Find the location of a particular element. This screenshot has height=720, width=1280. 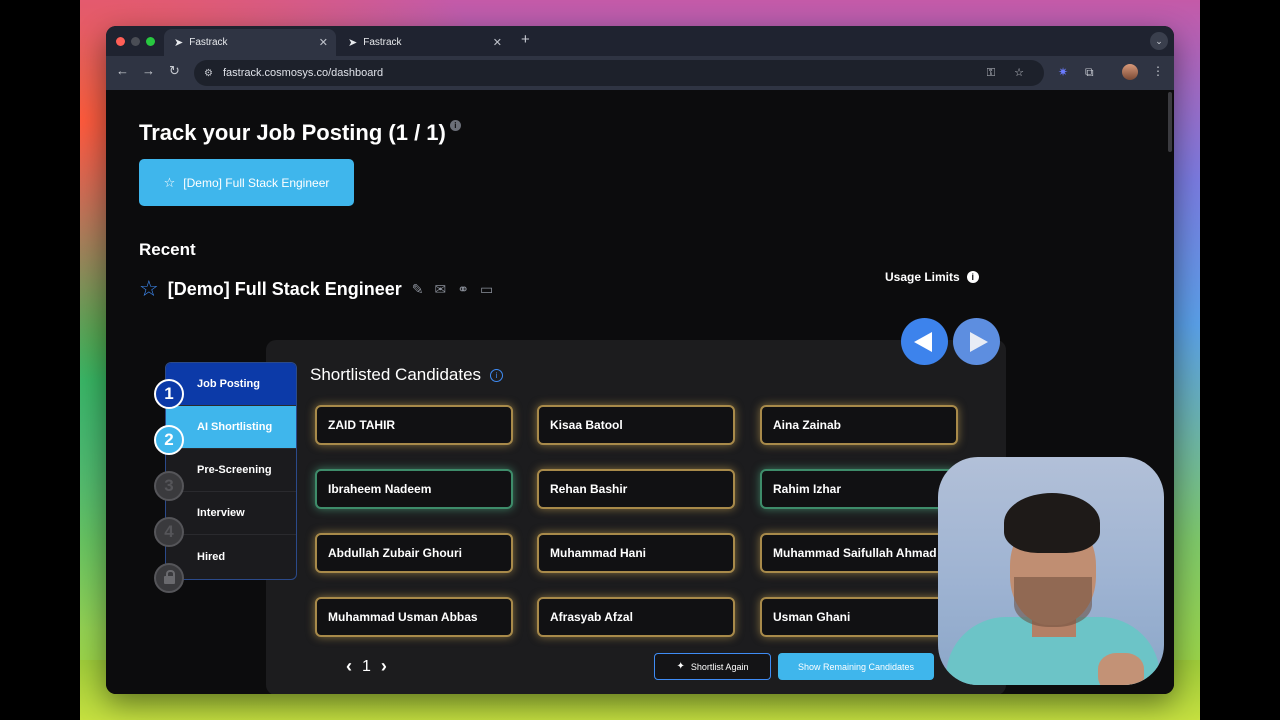

step-number-3: 3 is located at coordinates (169, 486).